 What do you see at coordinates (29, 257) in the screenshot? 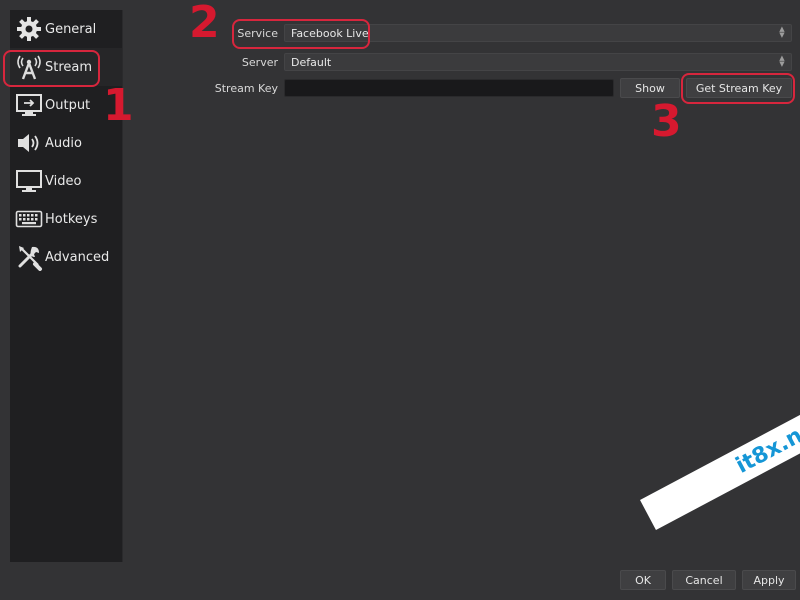
I see `tools-icon` at bounding box center [29, 257].